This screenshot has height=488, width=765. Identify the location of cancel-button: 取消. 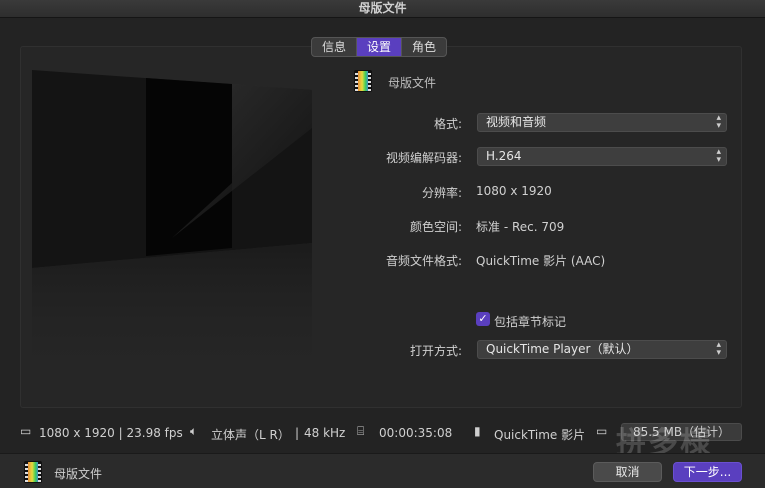
(627, 472).